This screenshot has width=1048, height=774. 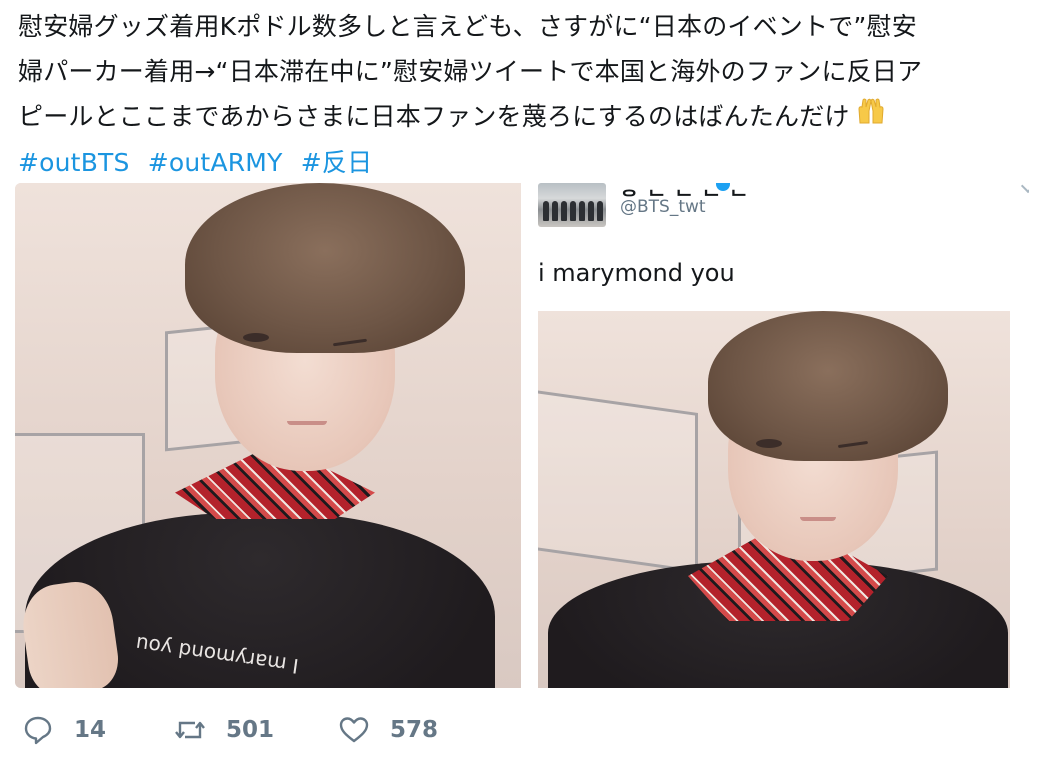 I want to click on reply-button: 14, so click(x=64, y=730).